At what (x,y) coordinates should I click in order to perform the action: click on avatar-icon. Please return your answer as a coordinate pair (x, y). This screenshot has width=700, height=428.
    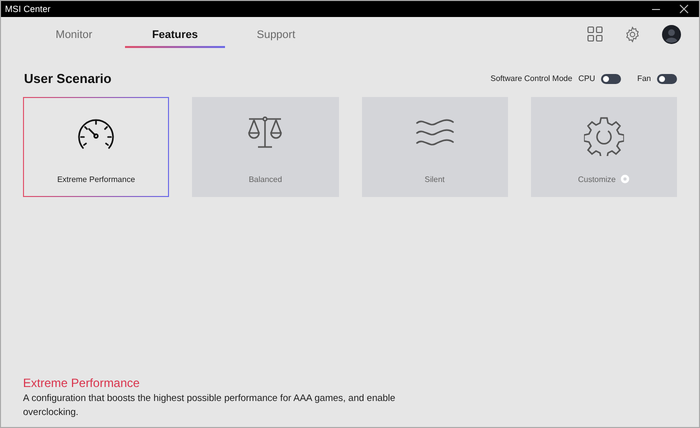
    Looking at the image, I should click on (671, 34).